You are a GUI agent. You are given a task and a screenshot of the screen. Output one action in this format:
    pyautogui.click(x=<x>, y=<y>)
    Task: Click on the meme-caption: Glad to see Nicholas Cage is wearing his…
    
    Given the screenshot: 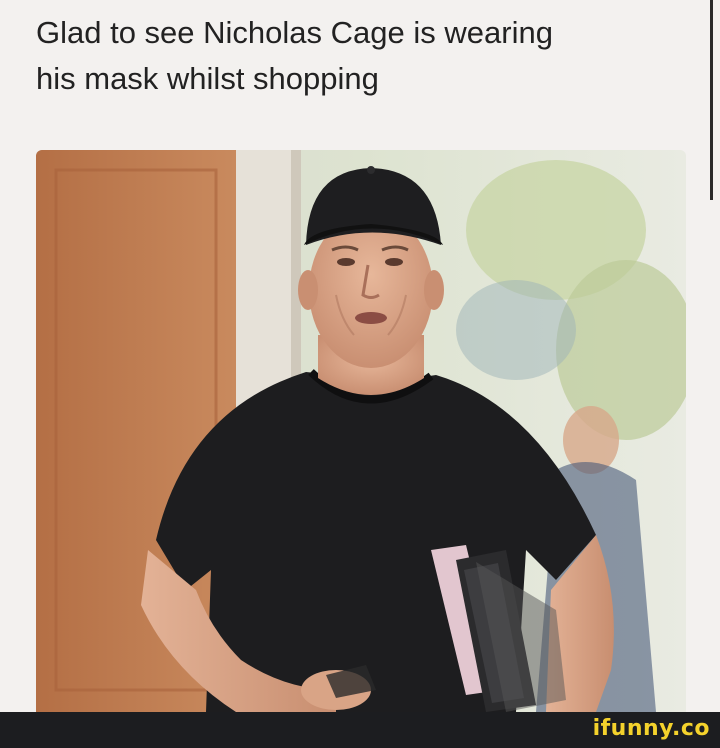 What is the action you would take?
    pyautogui.click(x=356, y=56)
    